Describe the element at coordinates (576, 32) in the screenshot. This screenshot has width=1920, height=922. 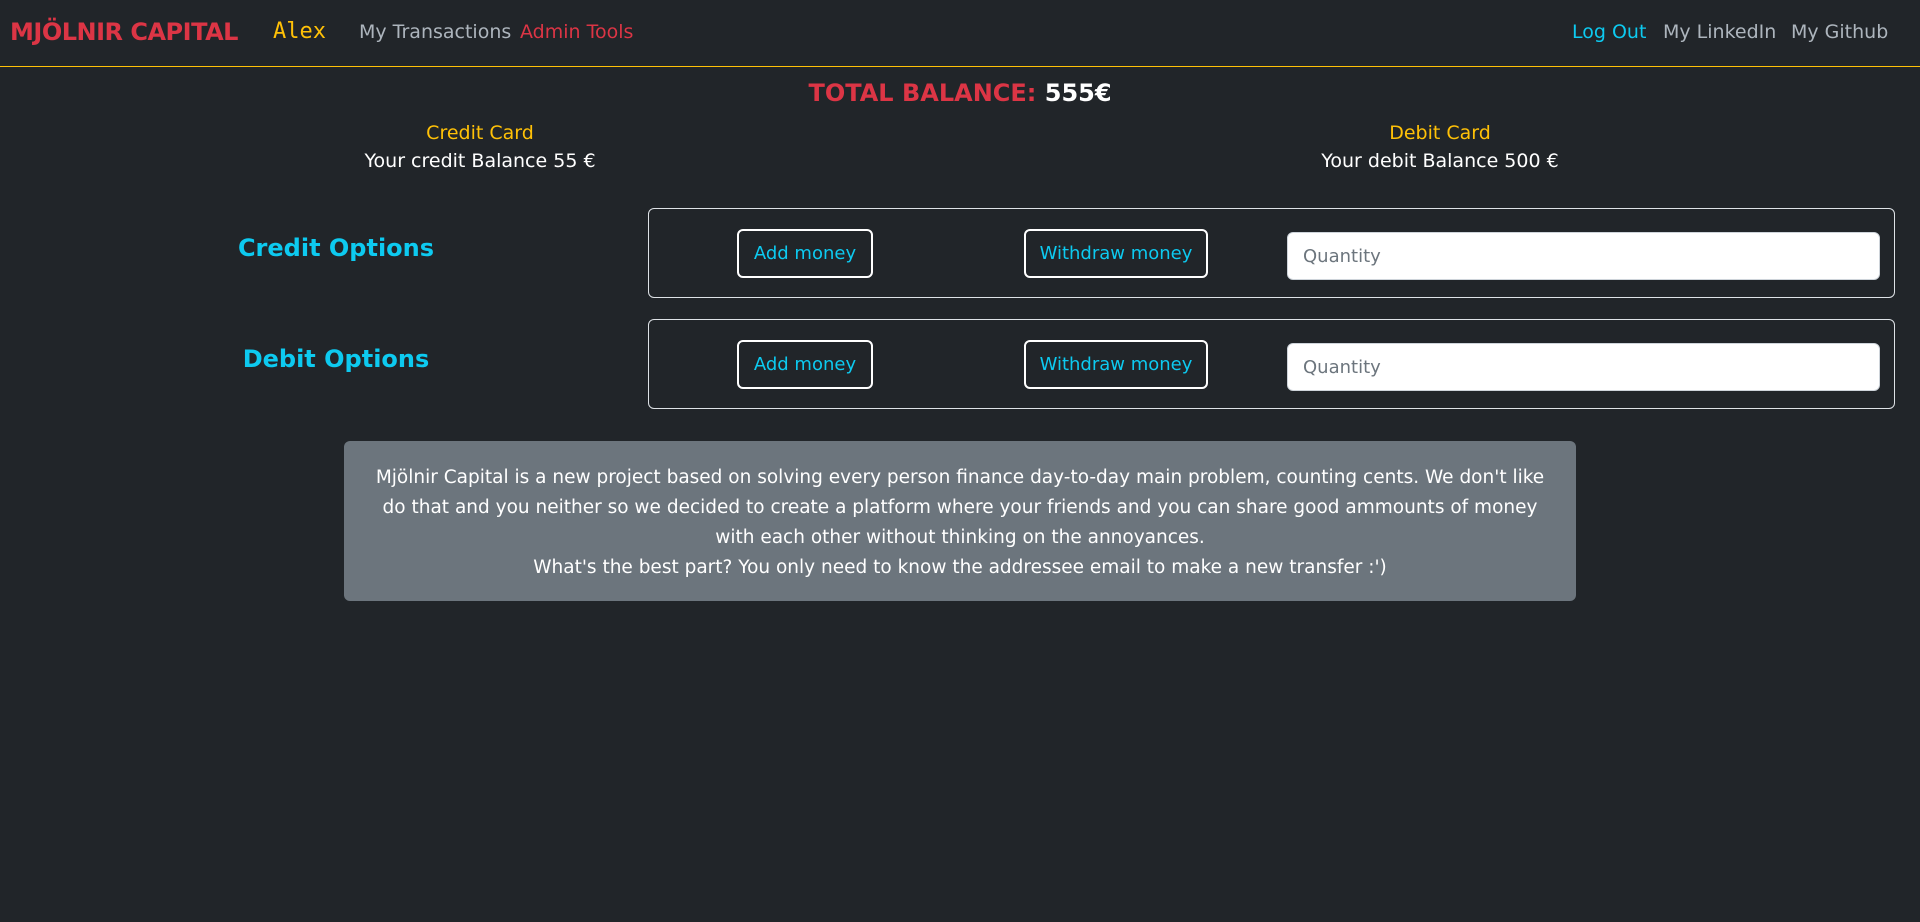
I see `nav-link-admin-tools: Admin Tools` at that location.